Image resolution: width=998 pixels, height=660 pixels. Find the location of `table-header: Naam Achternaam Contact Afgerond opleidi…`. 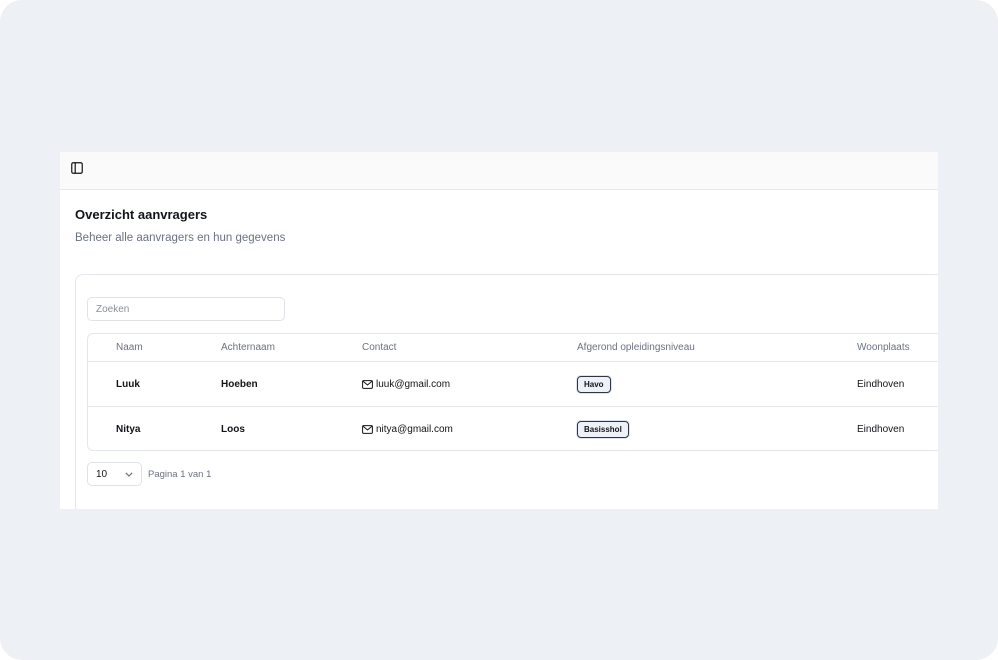

table-header: Naam Achternaam Contact Afgerond opleidi… is located at coordinates (513, 348).